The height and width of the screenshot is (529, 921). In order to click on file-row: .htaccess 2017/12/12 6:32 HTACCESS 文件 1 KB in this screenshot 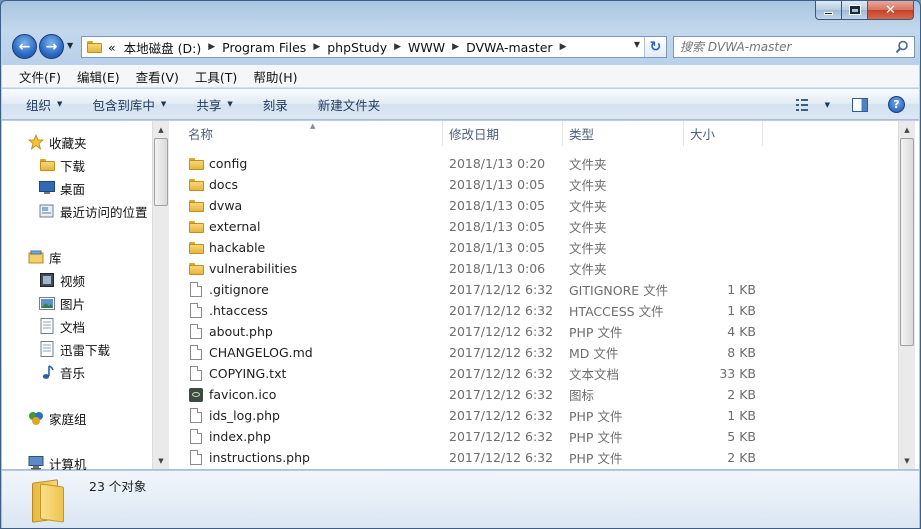, I will do `click(537, 310)`.